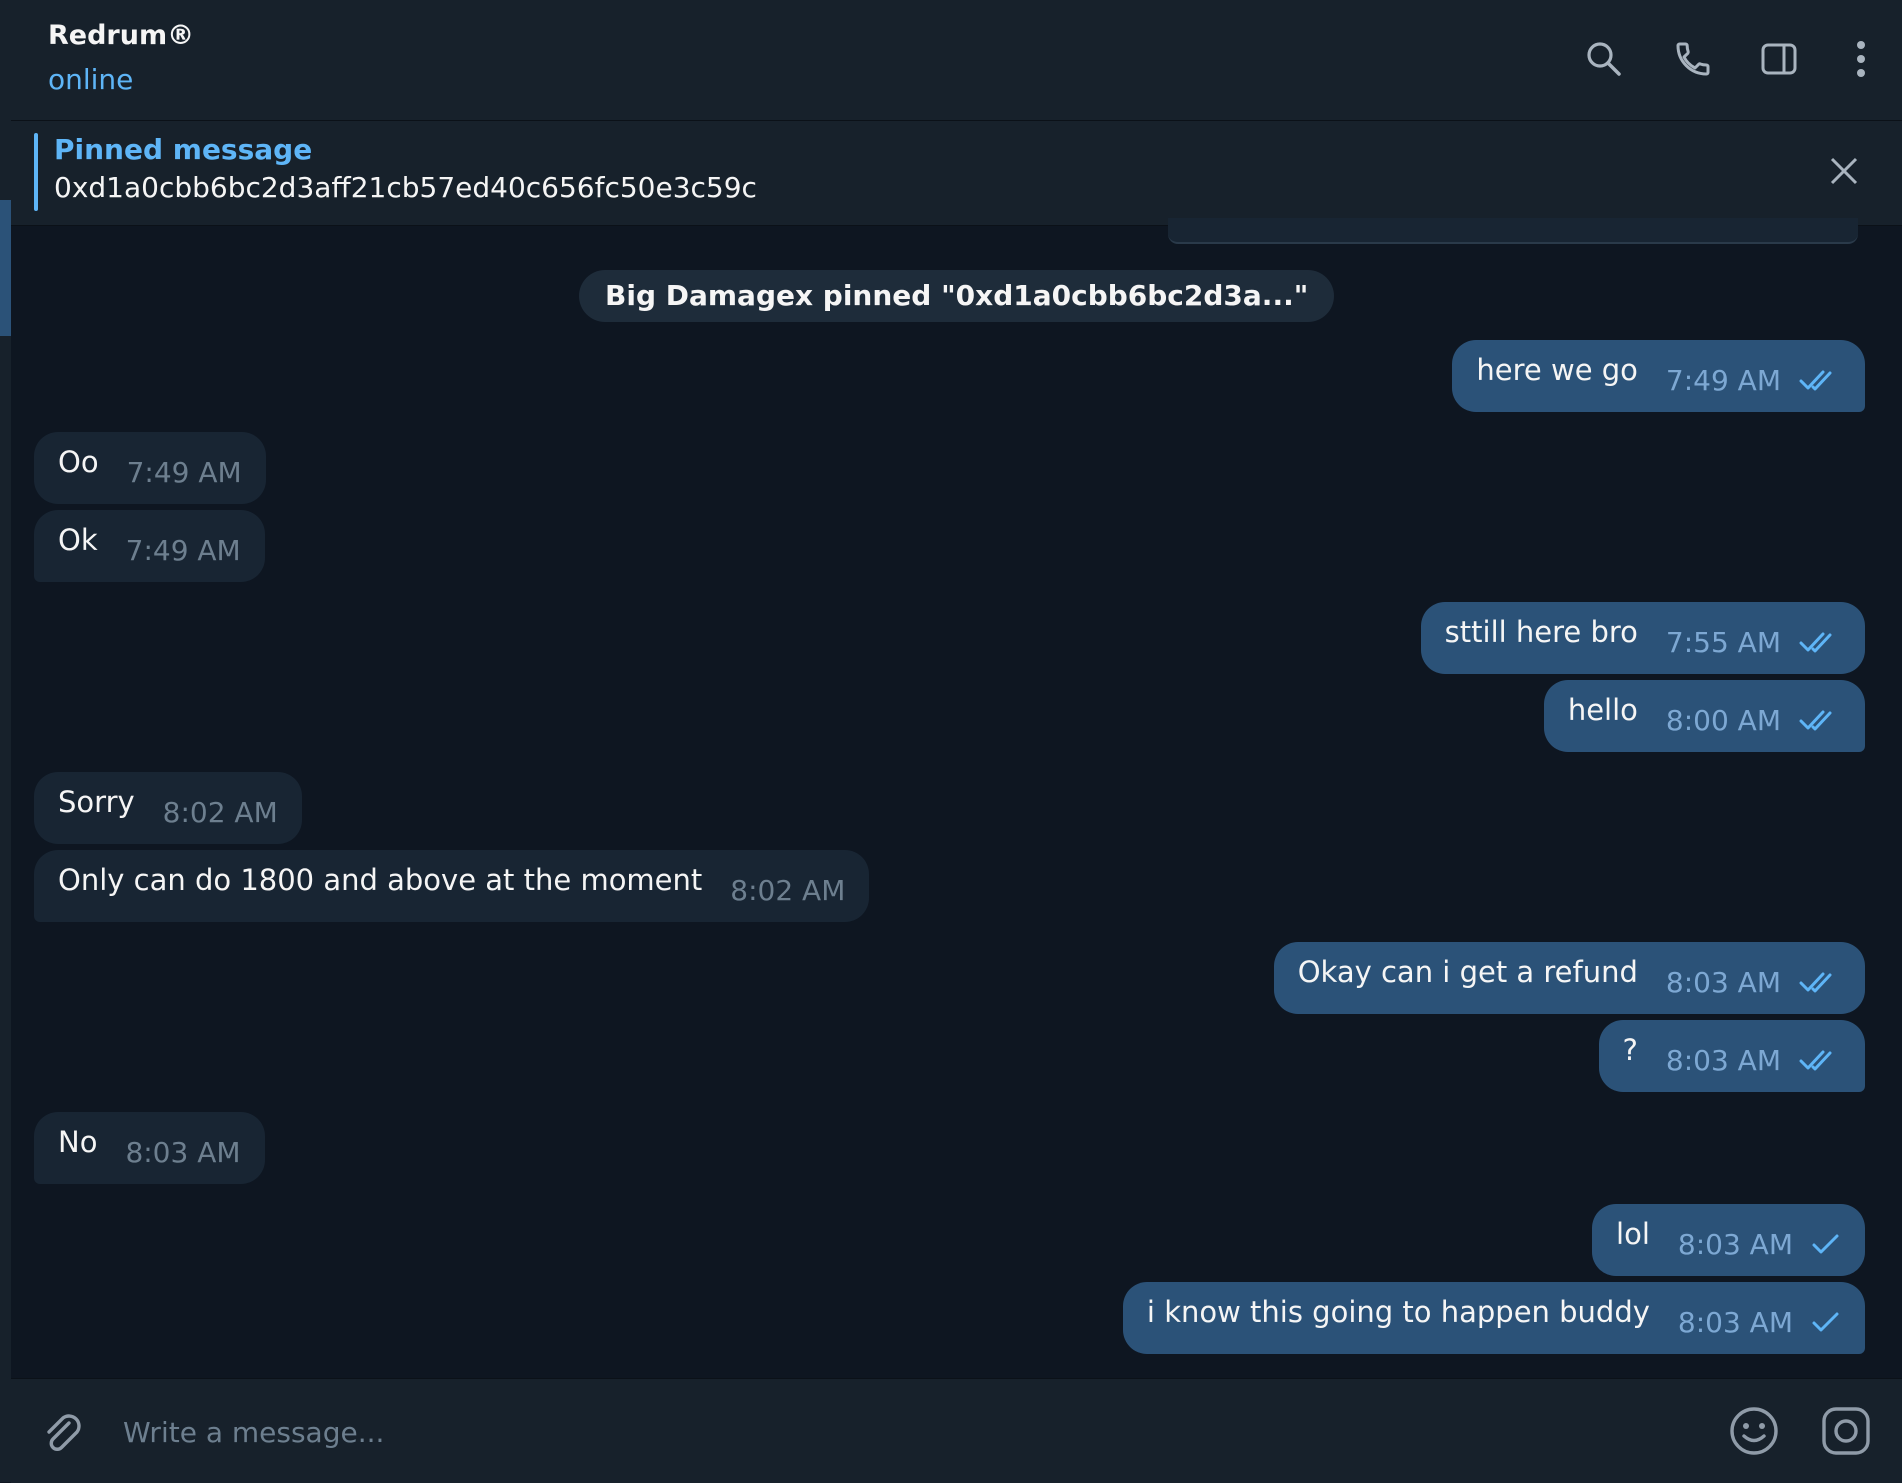  I want to click on incoming-message: Oo 7:49 AM, so click(150, 468).